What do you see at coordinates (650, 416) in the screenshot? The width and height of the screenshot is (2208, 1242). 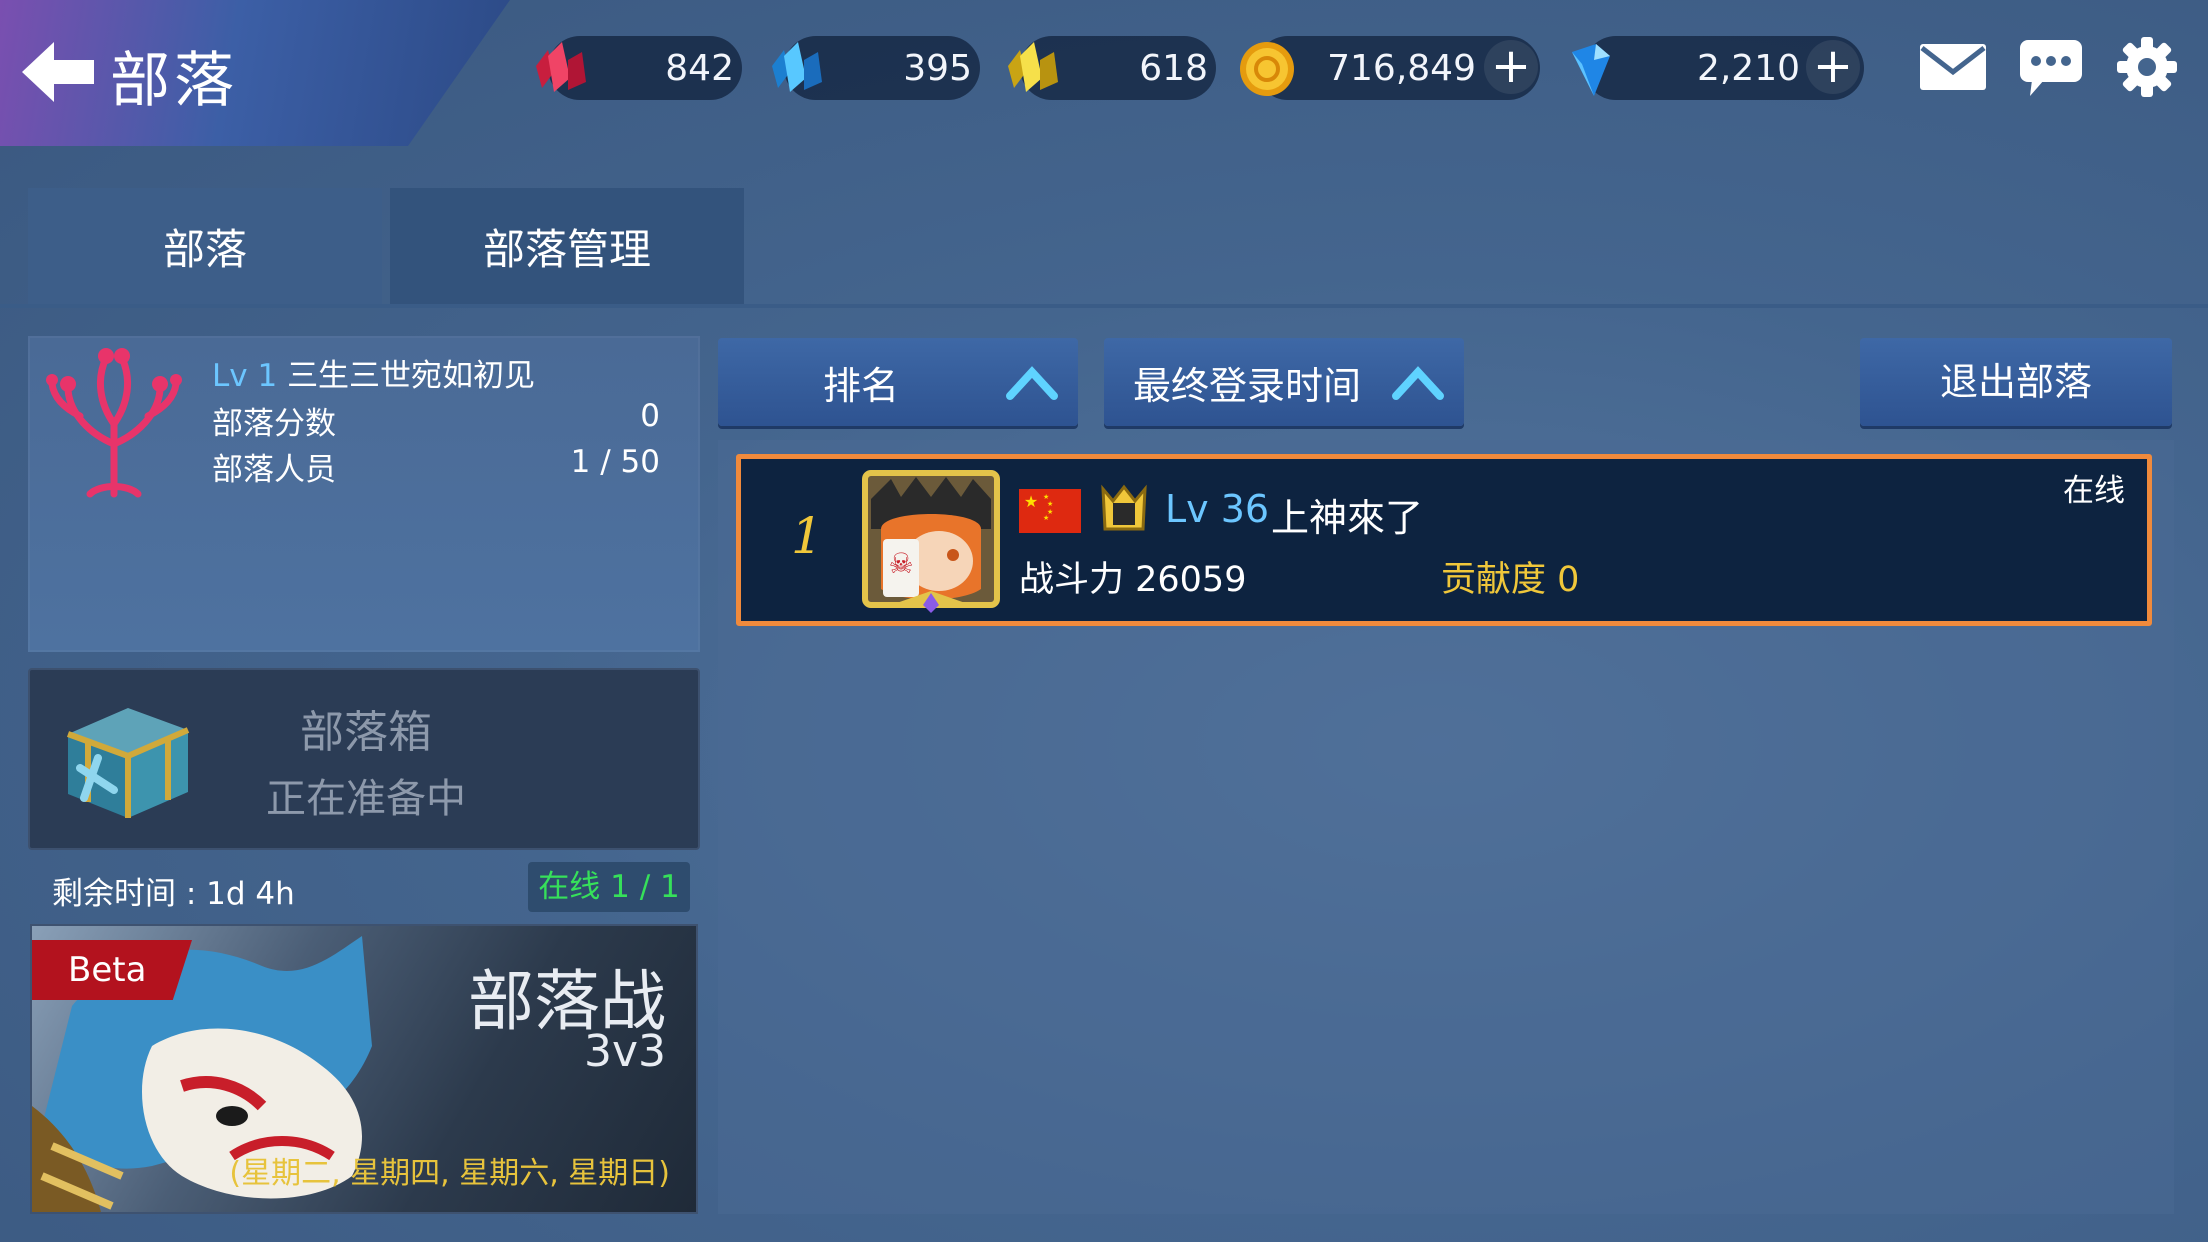 I see `clan-score-value: 0` at bounding box center [650, 416].